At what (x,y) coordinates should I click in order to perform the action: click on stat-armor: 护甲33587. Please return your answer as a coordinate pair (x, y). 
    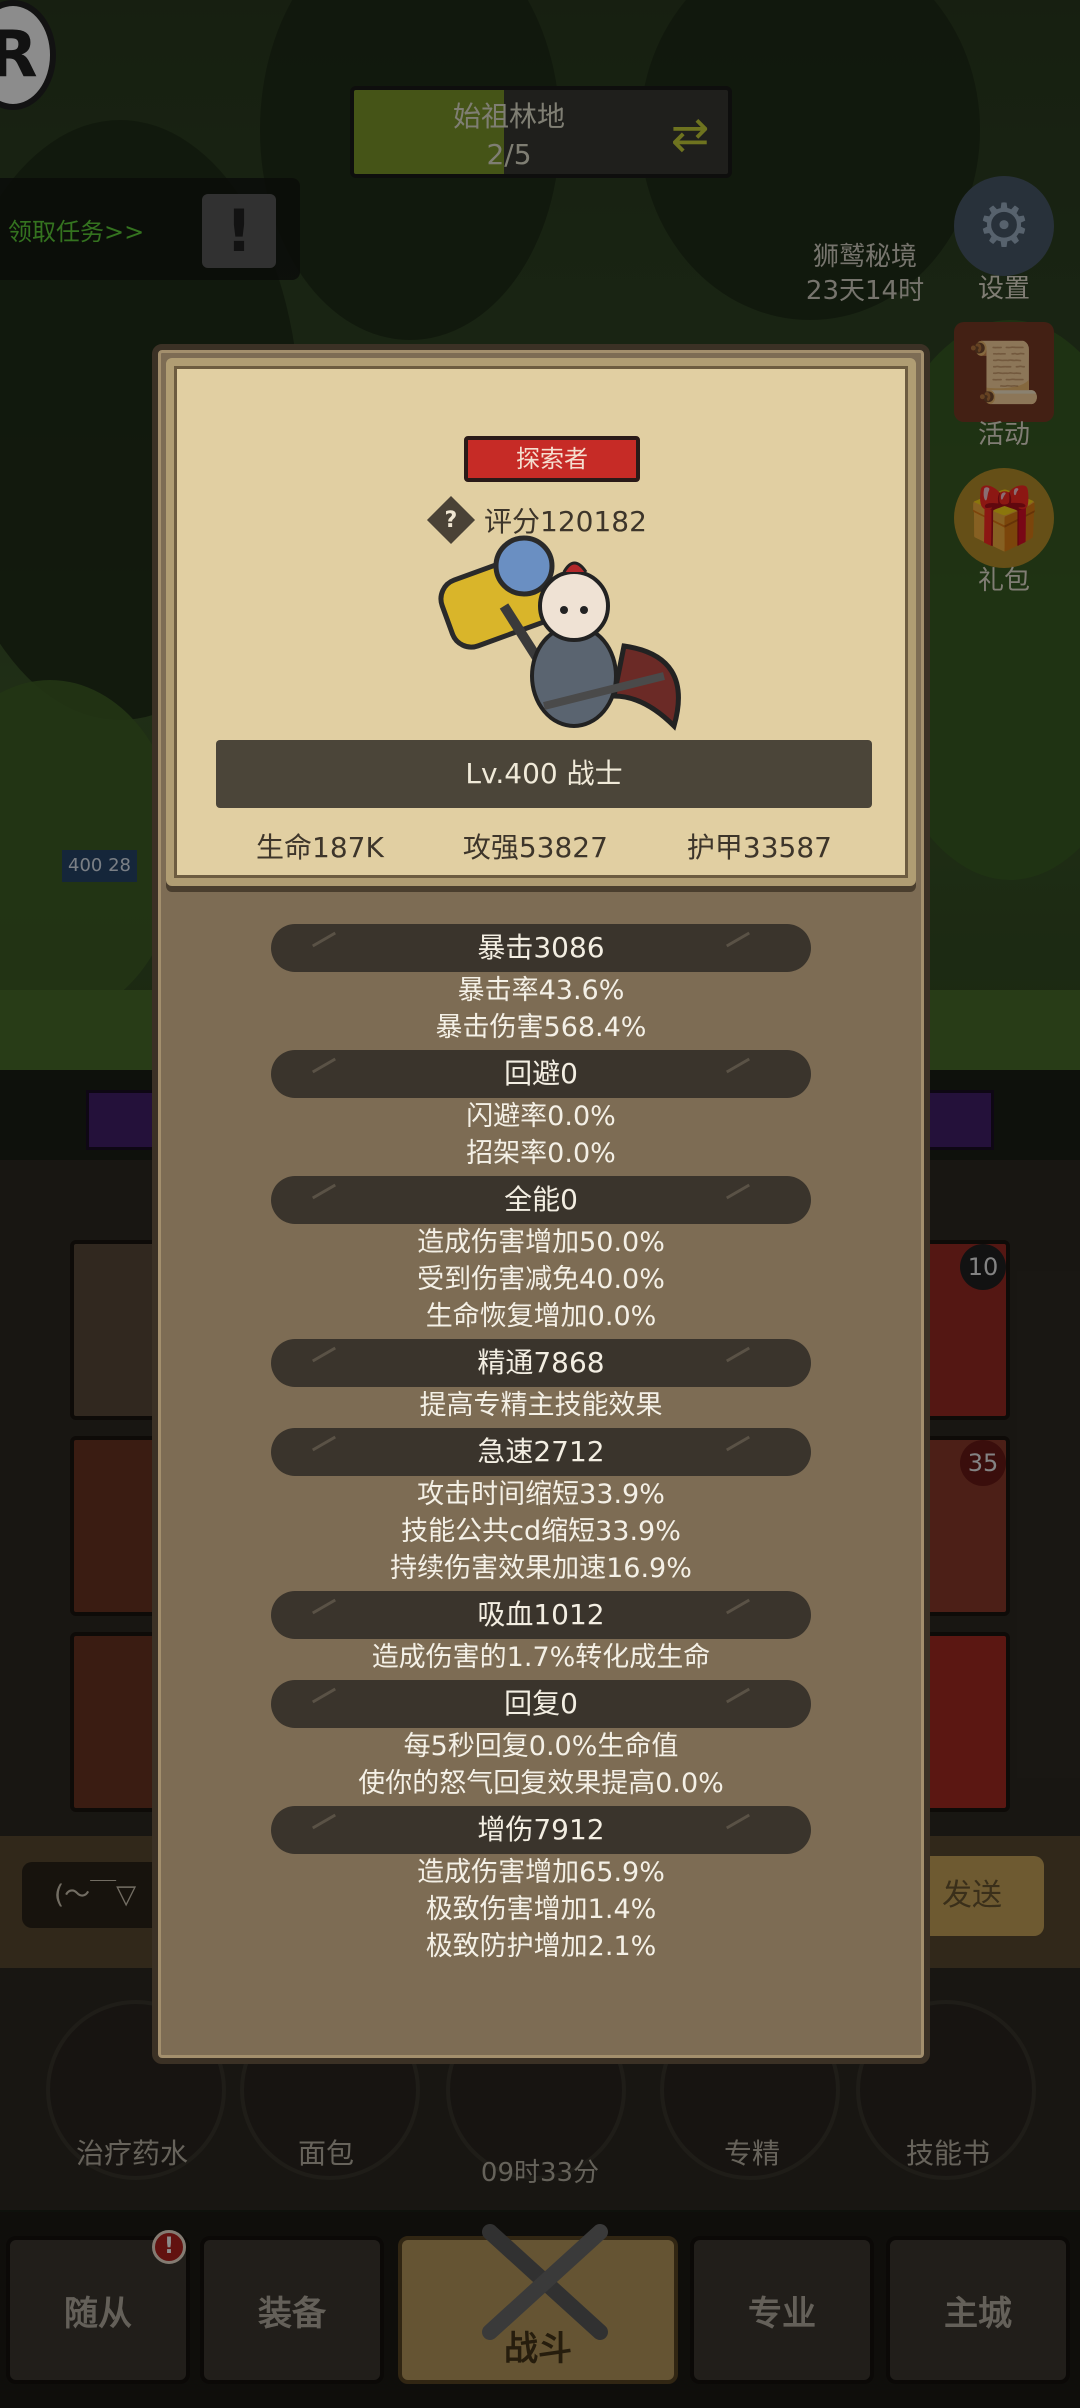
    Looking at the image, I should click on (759, 847).